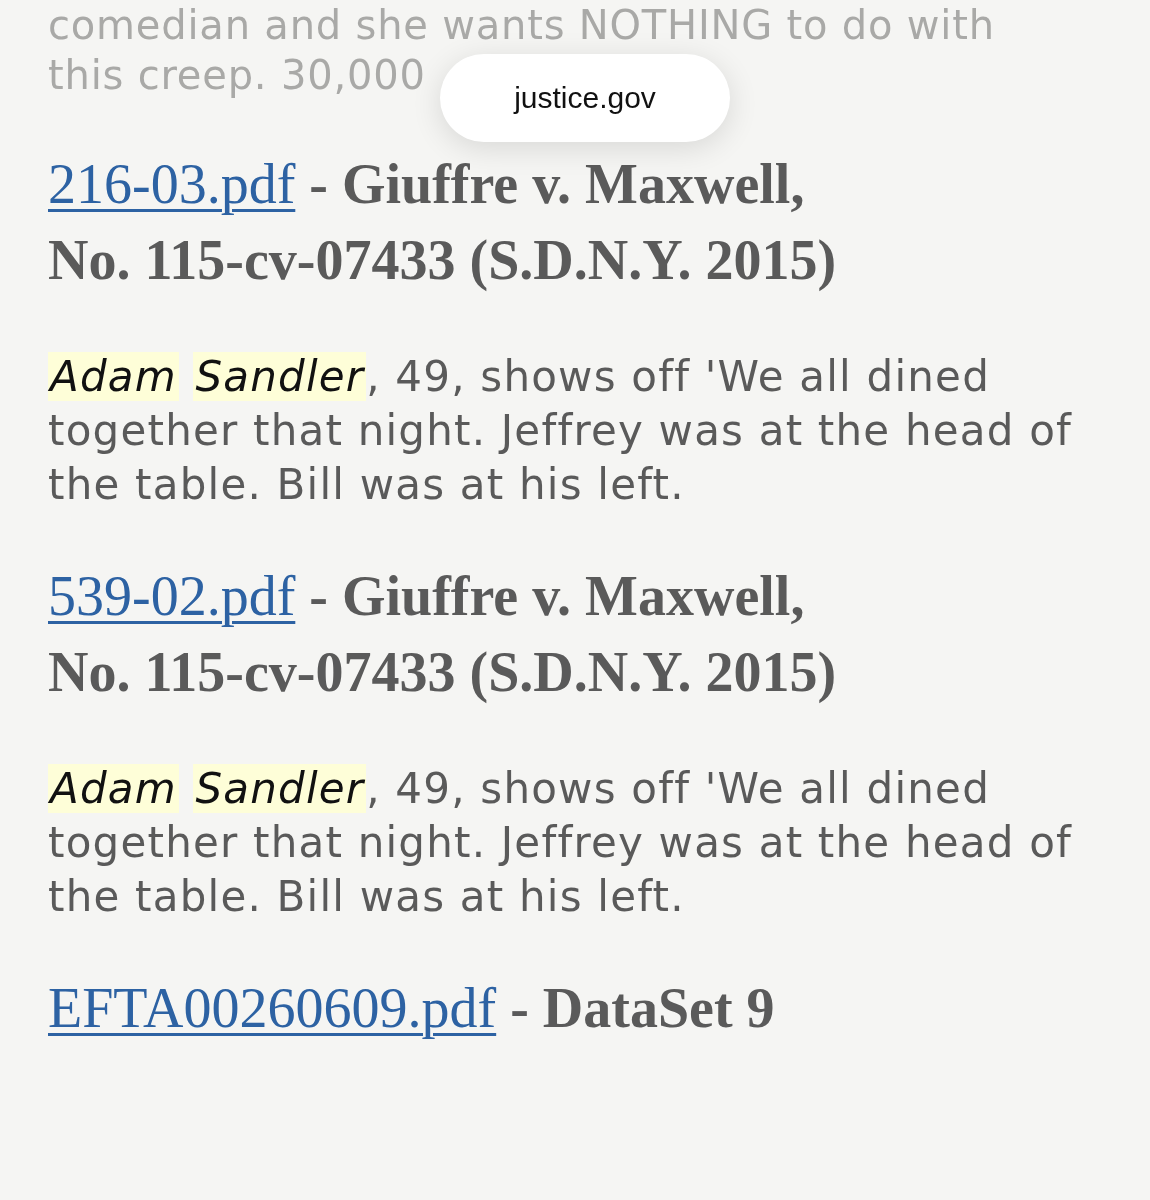 Image resolution: width=1150 pixels, height=1200 pixels. Describe the element at coordinates (172, 184) in the screenshot. I see `pdf-link: 216-03.pdf` at that location.